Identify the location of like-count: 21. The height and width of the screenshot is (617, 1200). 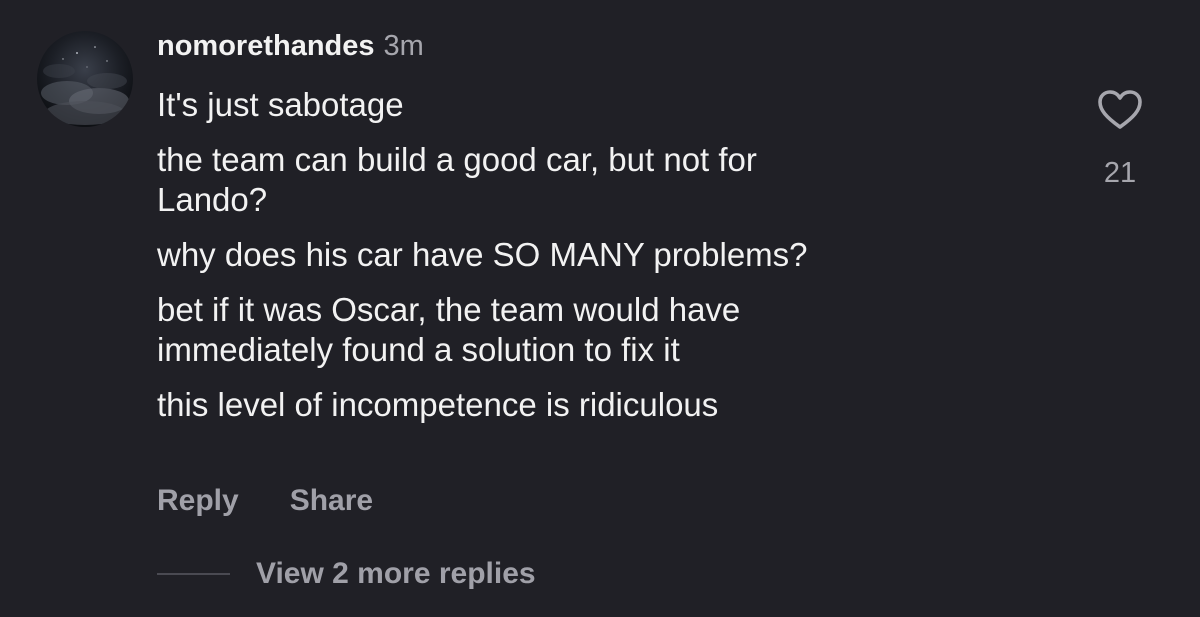
(1120, 173).